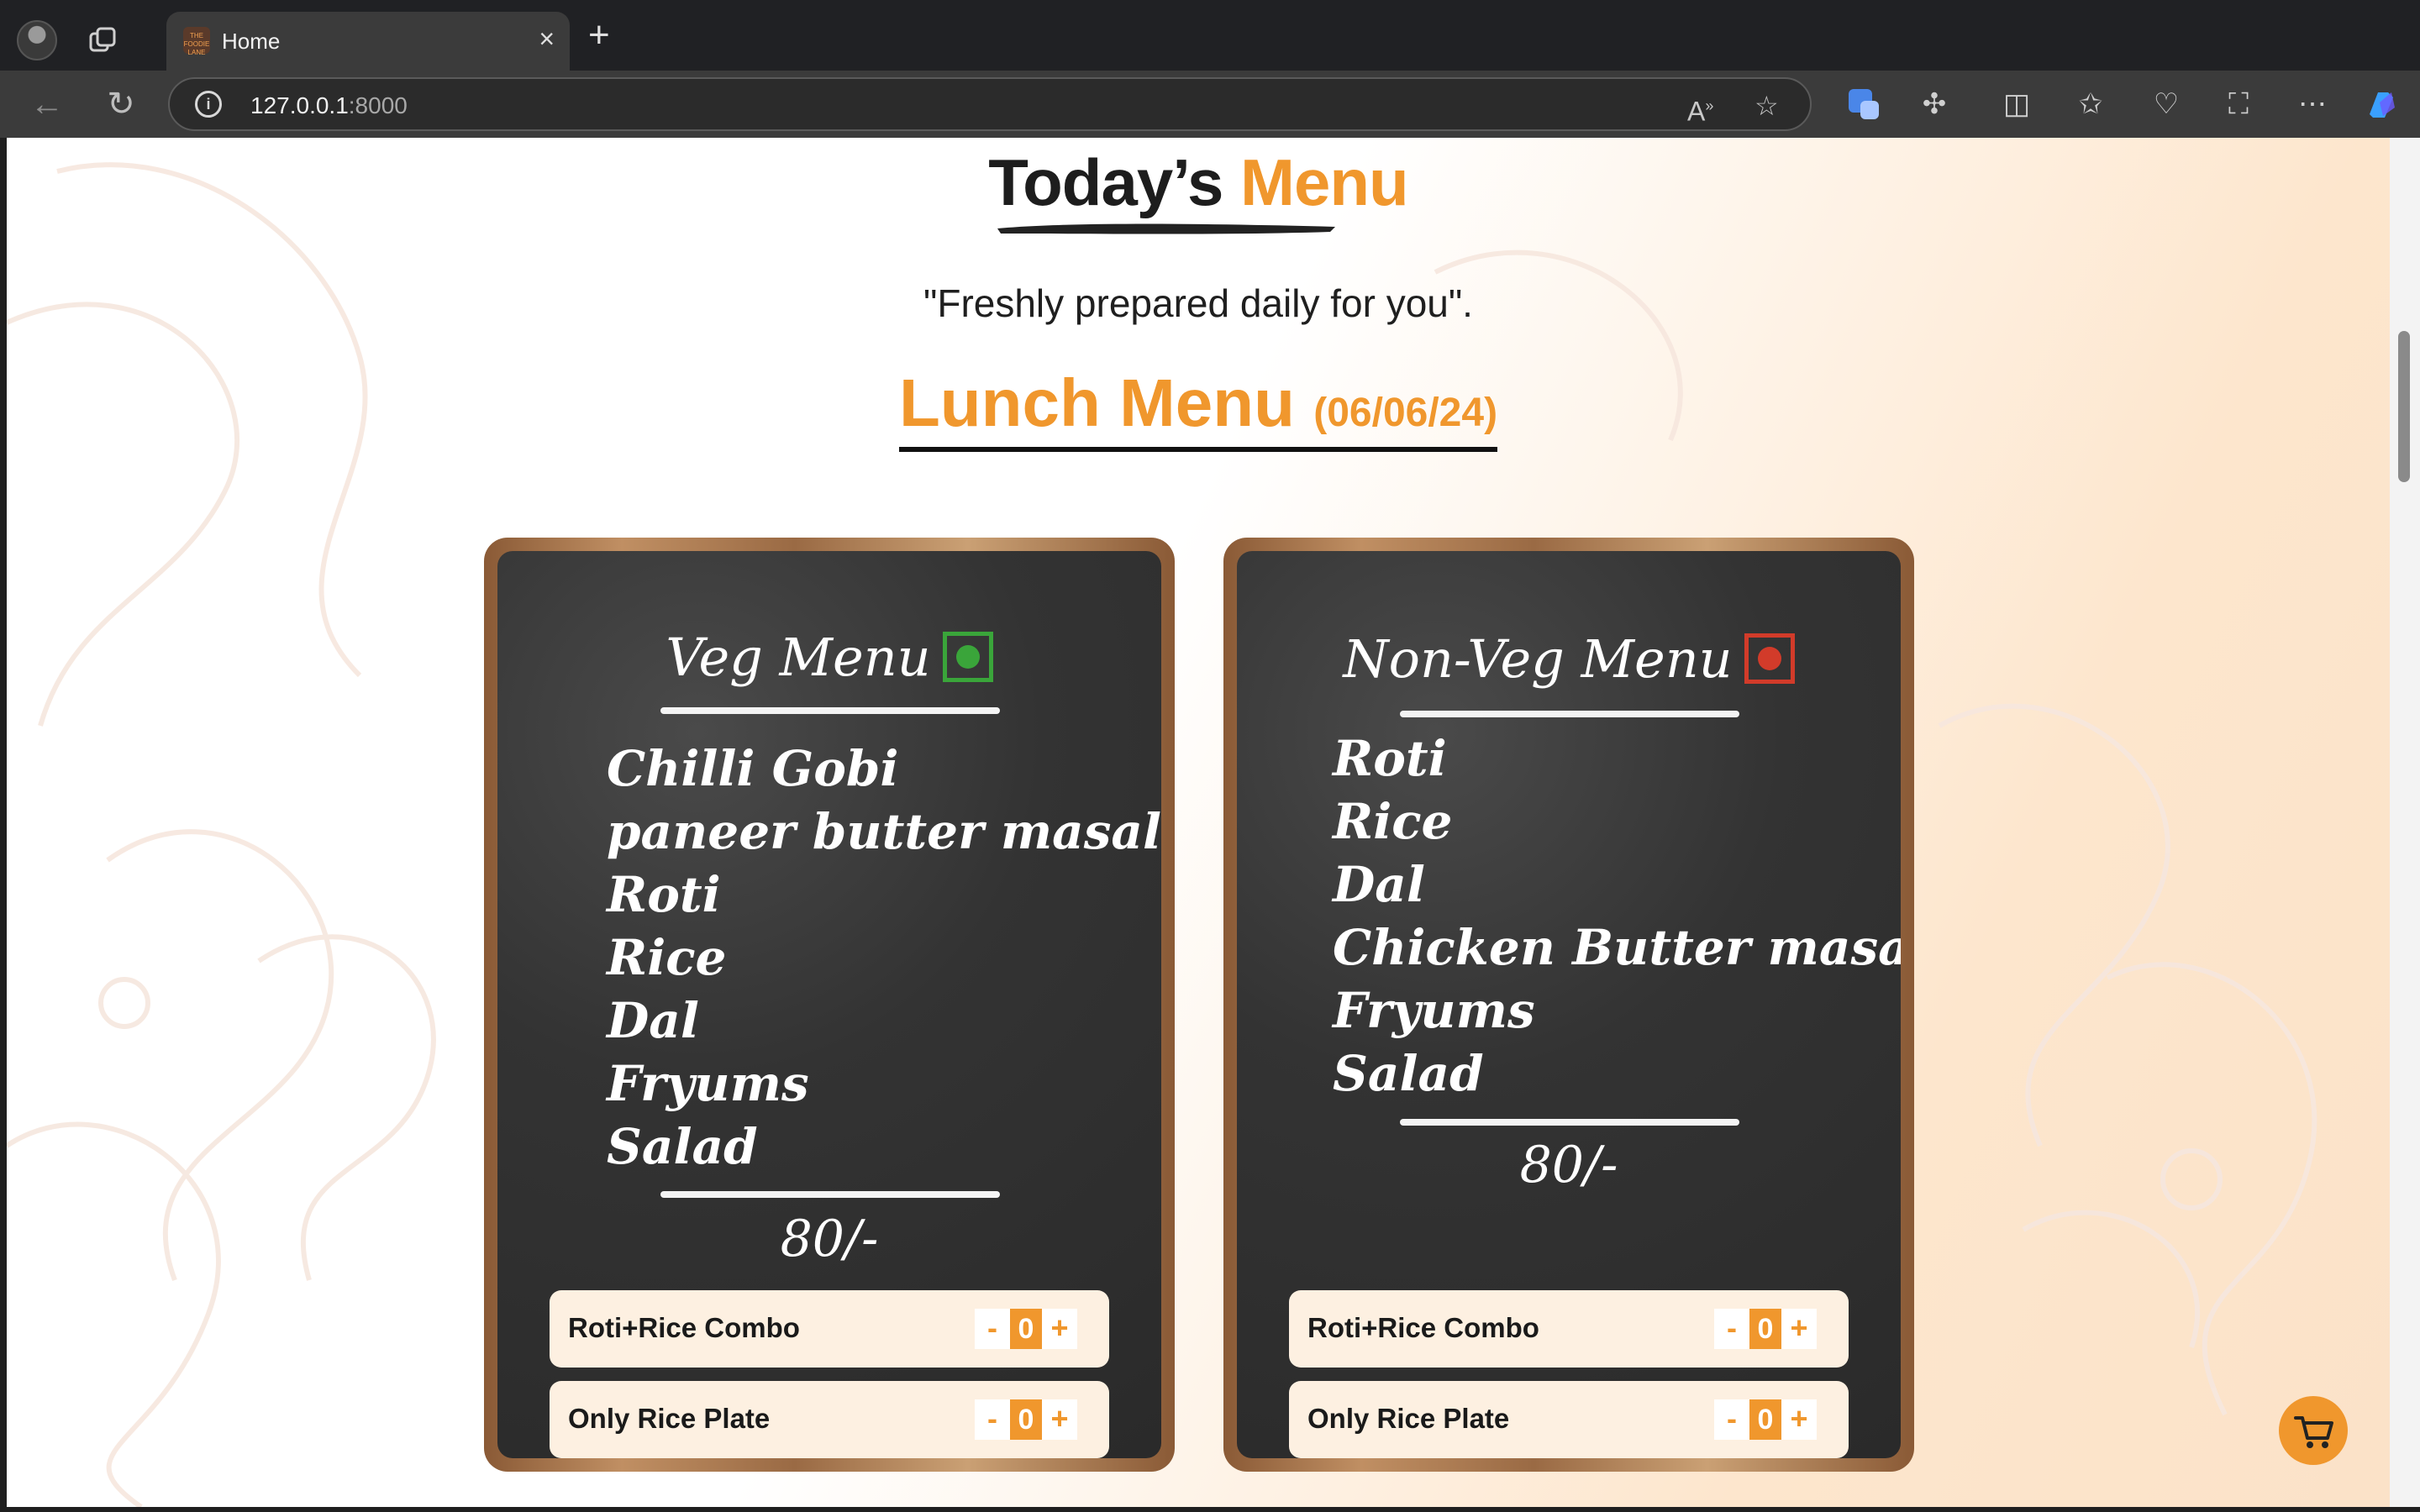 Image resolution: width=2420 pixels, height=1512 pixels. What do you see at coordinates (47, 104) in the screenshot?
I see `back-icon: ←` at bounding box center [47, 104].